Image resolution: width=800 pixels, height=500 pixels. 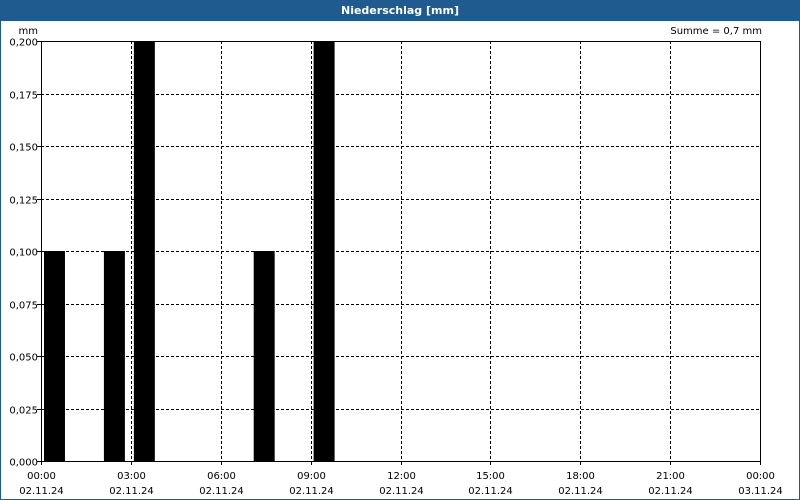 What do you see at coordinates (23, 411) in the screenshot?
I see `y-tick-label: 0,025` at bounding box center [23, 411].